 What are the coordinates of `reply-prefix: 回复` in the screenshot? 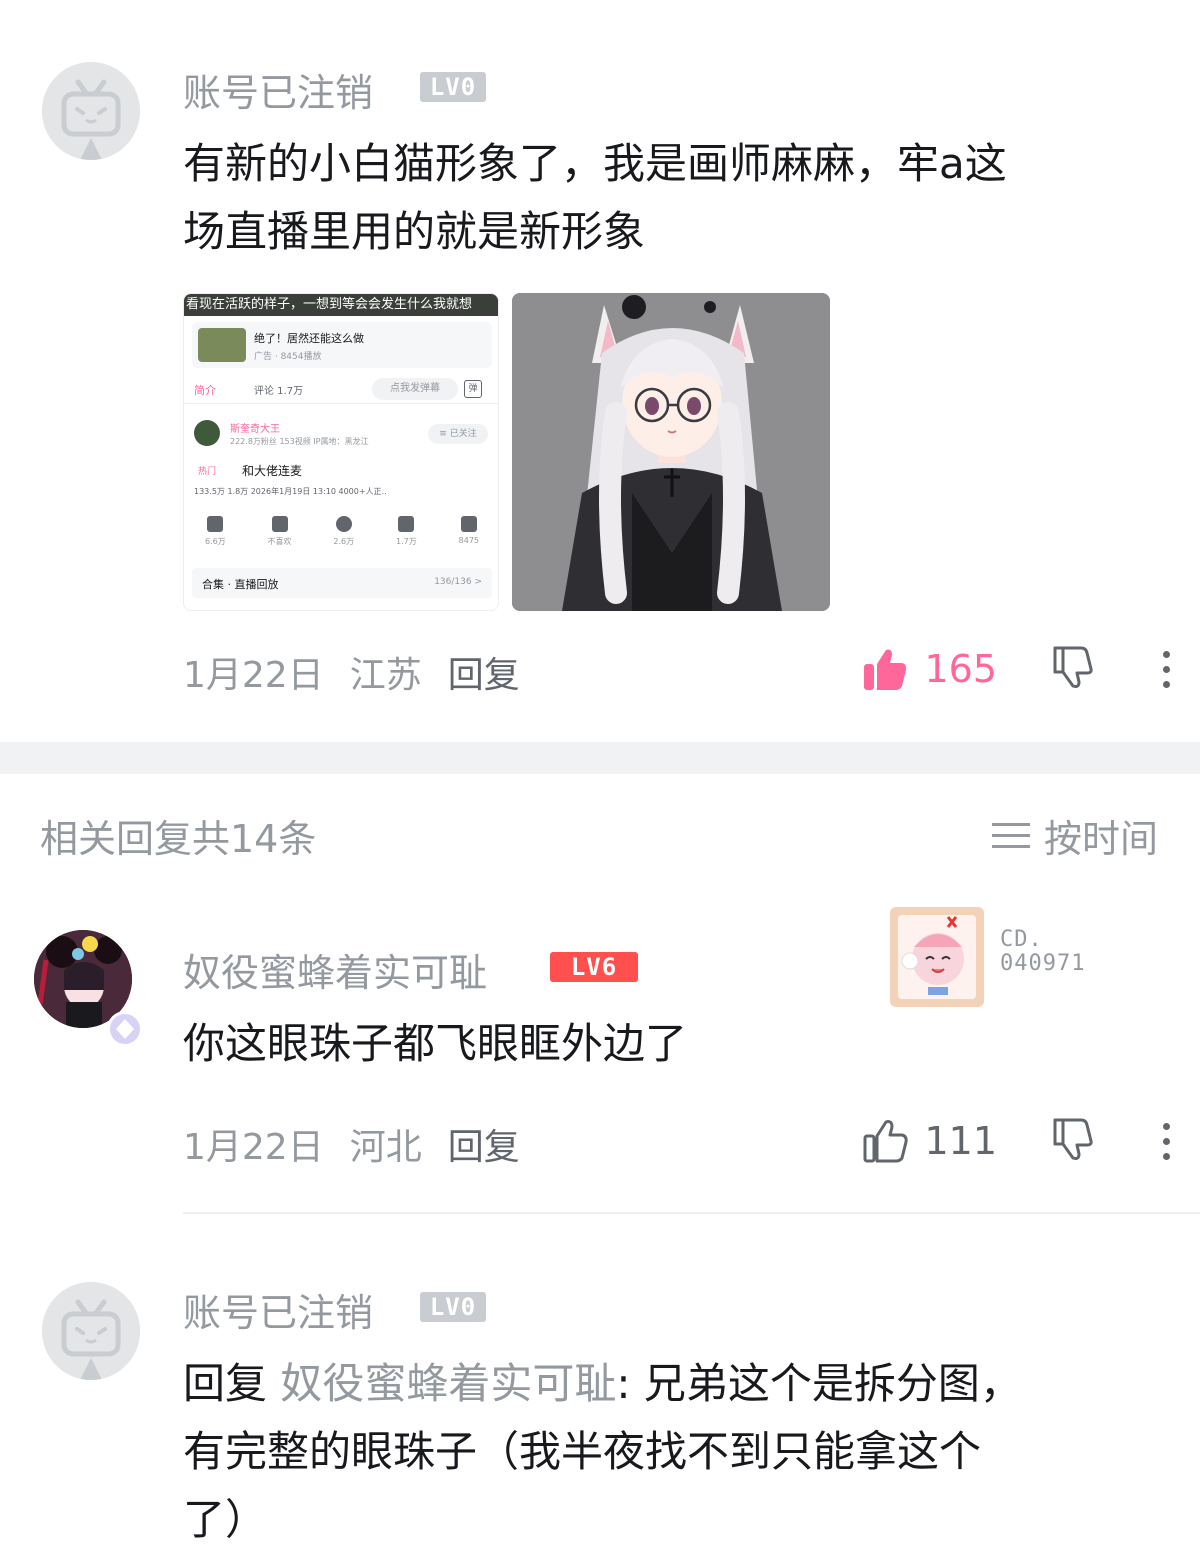 It's located at (232, 1383).